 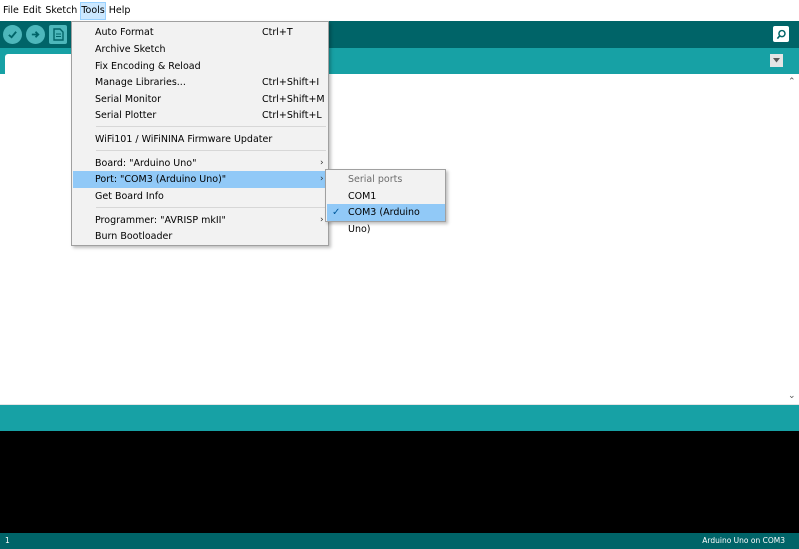 What do you see at coordinates (399, 417) in the screenshot?
I see `message-bar` at bounding box center [399, 417].